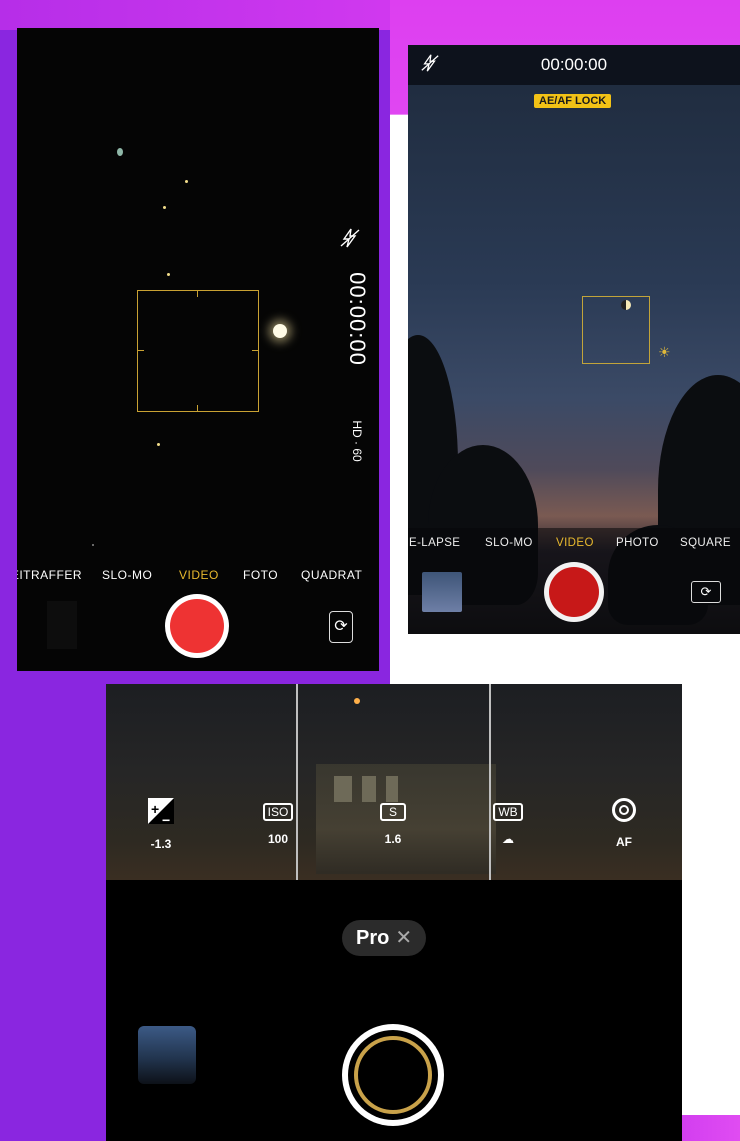 This screenshot has height=1141, width=740. Describe the element at coordinates (508, 839) in the screenshot. I see `white-balance-value: ☁` at that location.